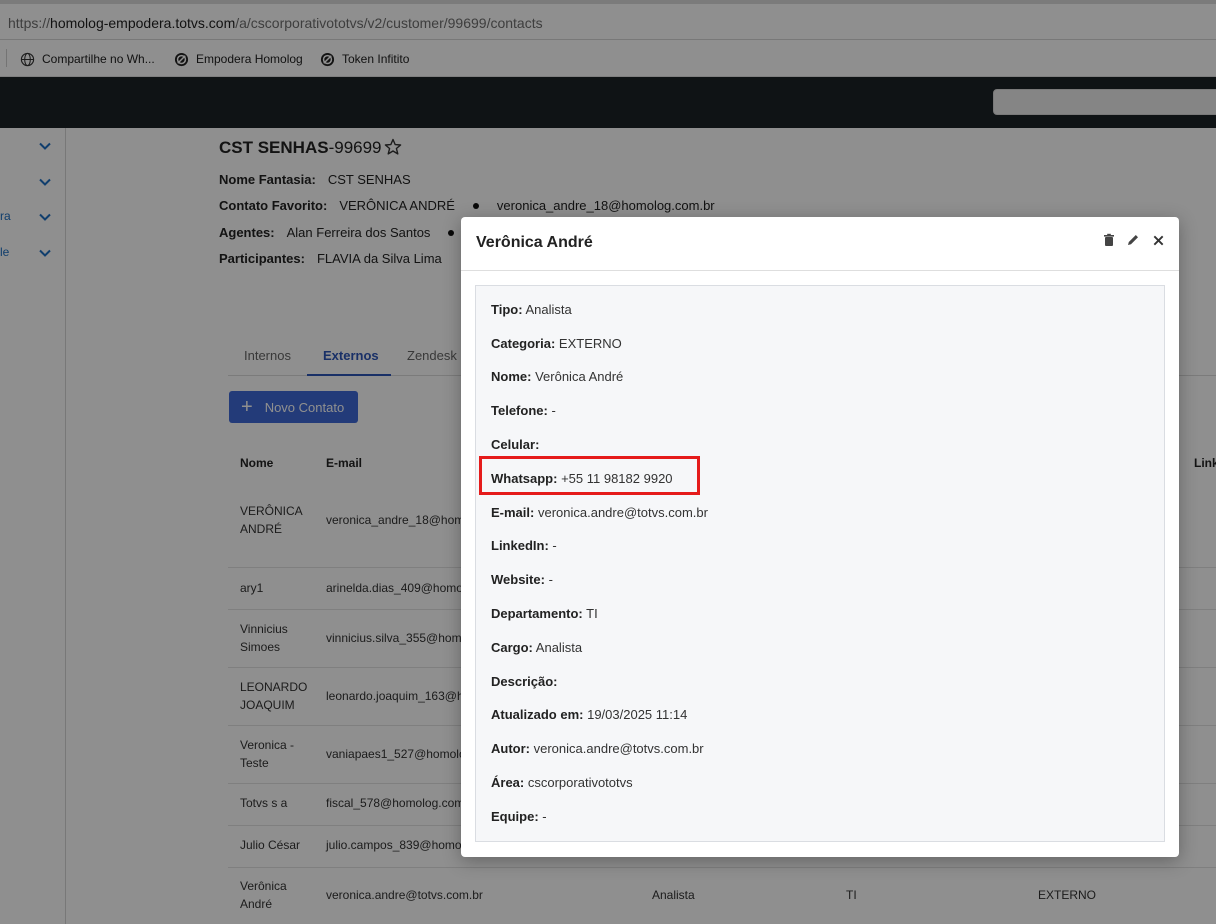 The width and height of the screenshot is (1216, 924). What do you see at coordinates (556, 343) in the screenshot?
I see `field-categoria: Categoria: EXTERNO` at bounding box center [556, 343].